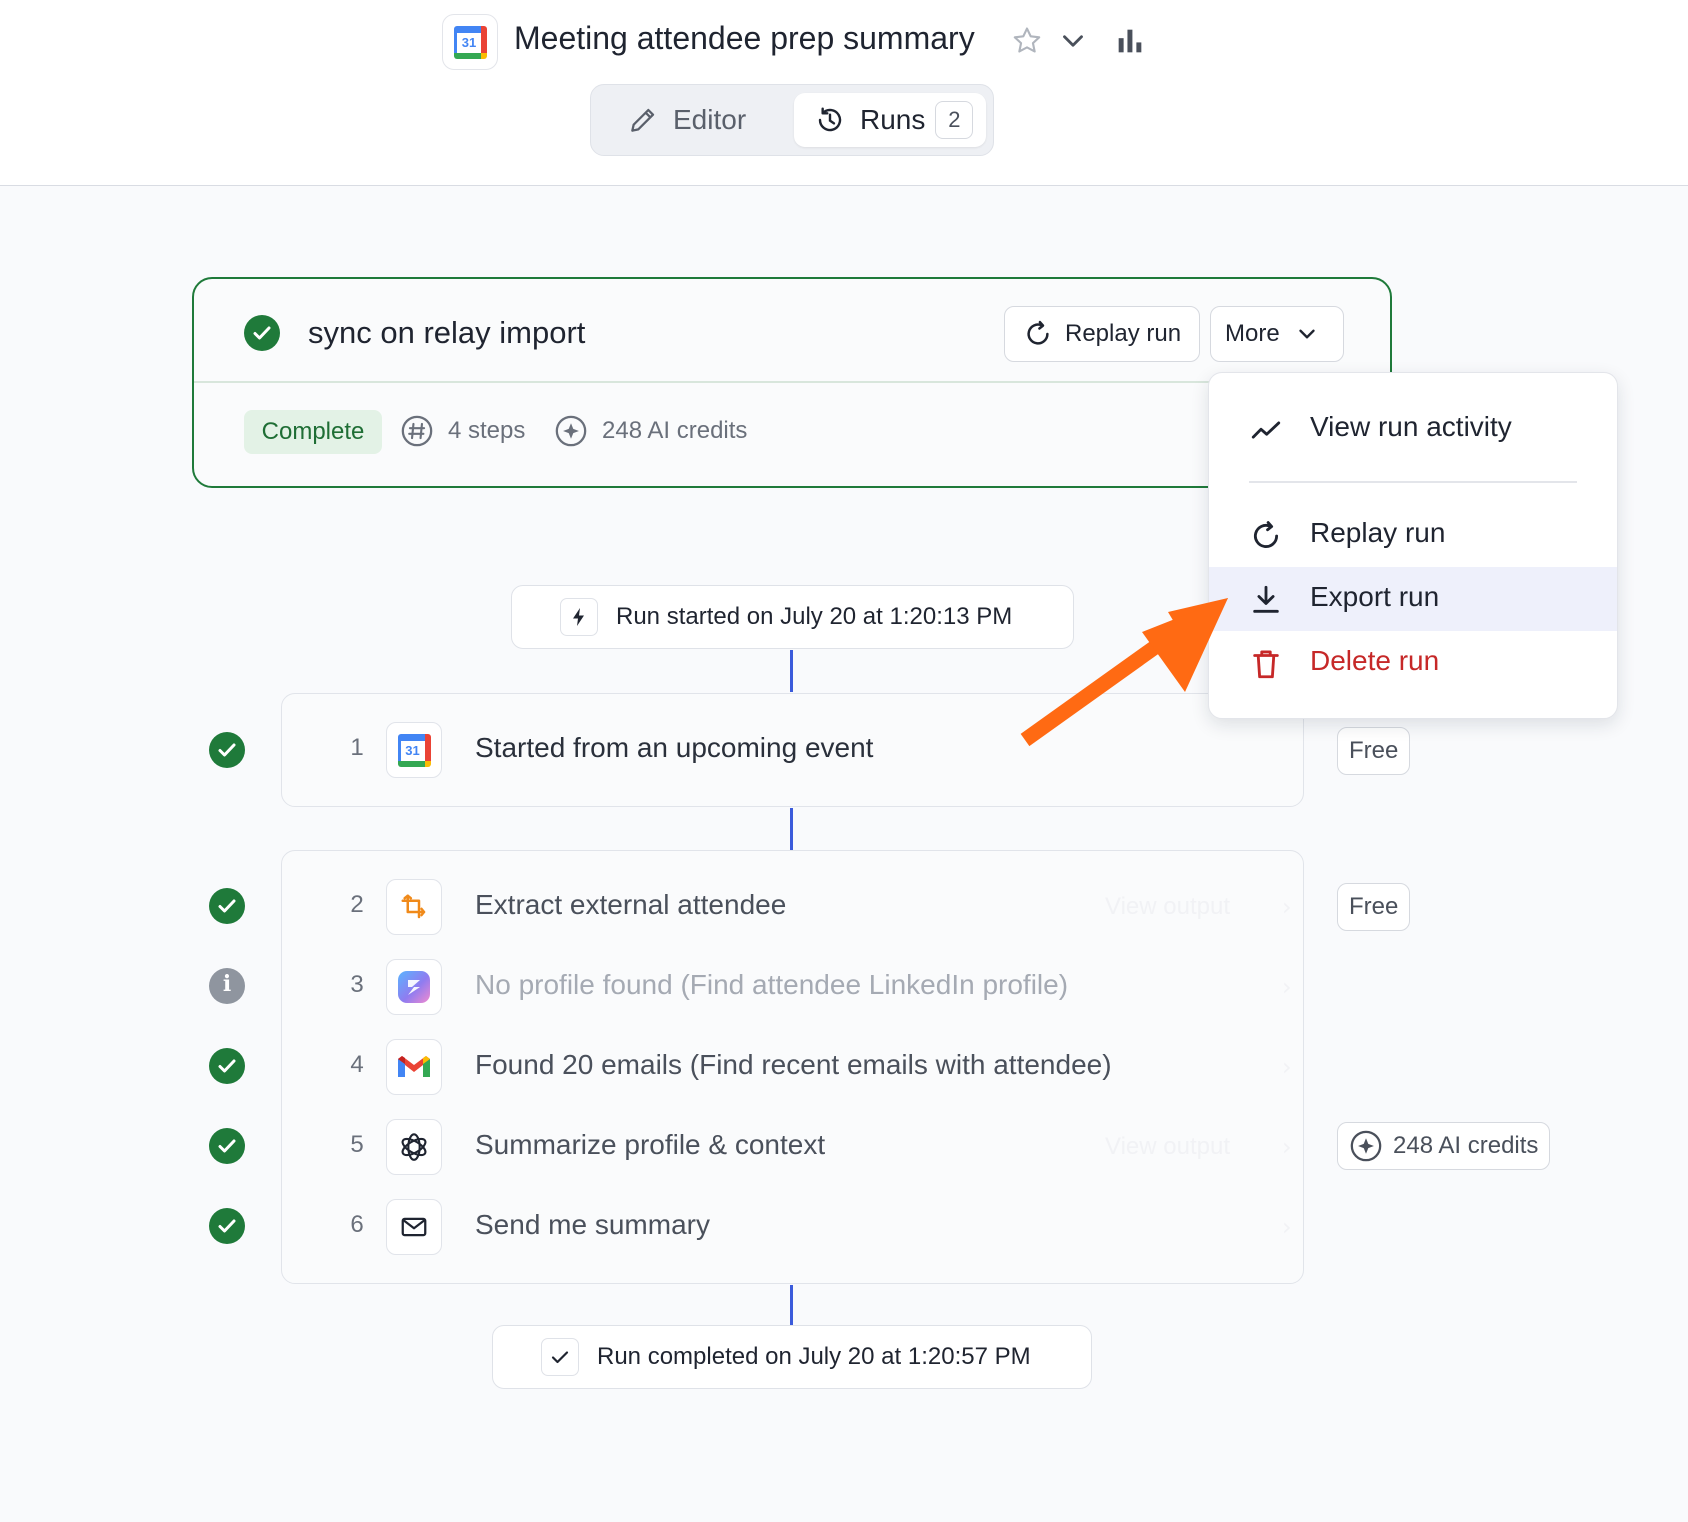 The height and width of the screenshot is (1522, 1688). I want to click on top-bar: 31 Meeting attendee prep summary Editor, so click(844, 93).